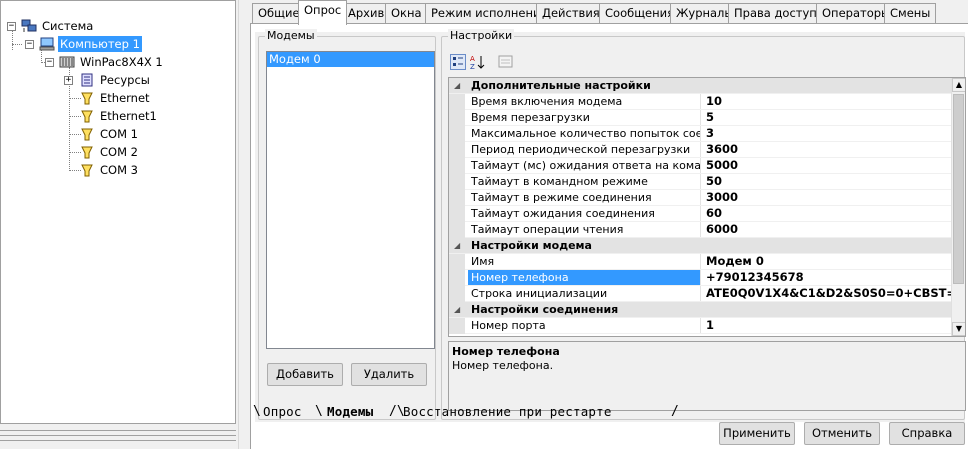 This screenshot has width=968, height=449. I want to click on category-modem-settings: ◢ Настройки модема, so click(701, 246).